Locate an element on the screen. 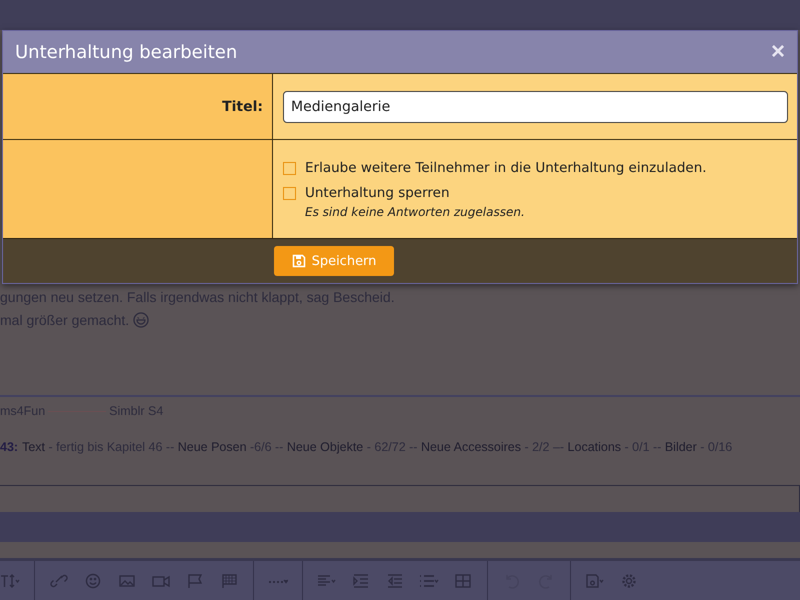  option-hint: Es sind keine Antworten zugelassen. is located at coordinates (415, 211).